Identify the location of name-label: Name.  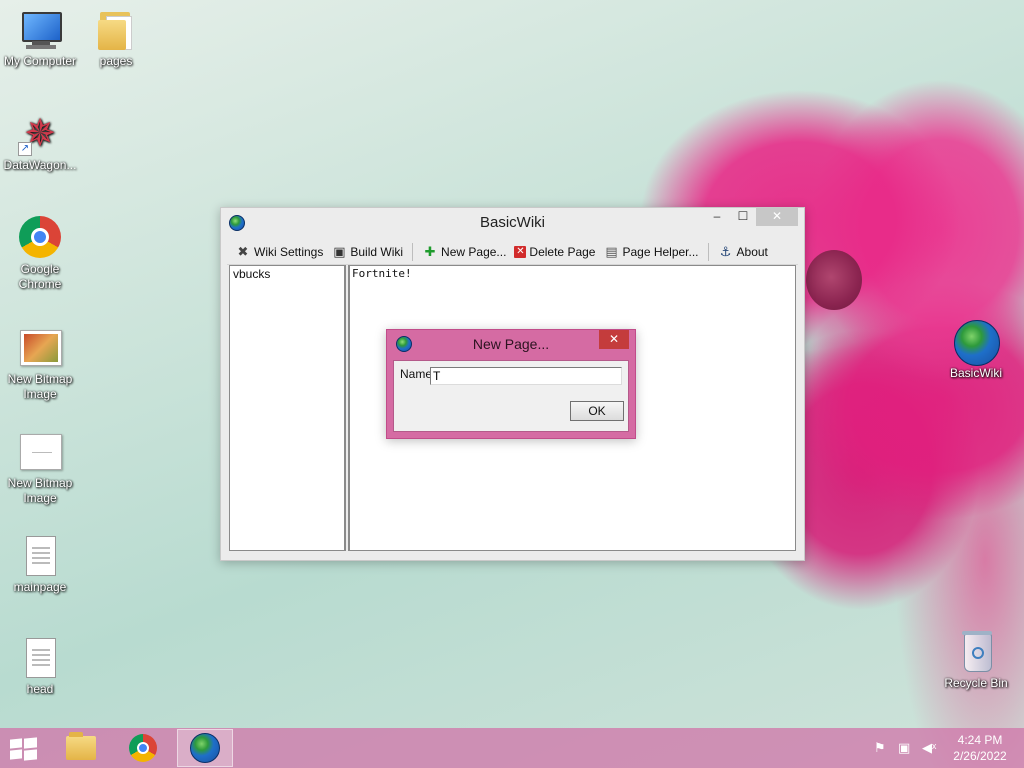
(416, 374).